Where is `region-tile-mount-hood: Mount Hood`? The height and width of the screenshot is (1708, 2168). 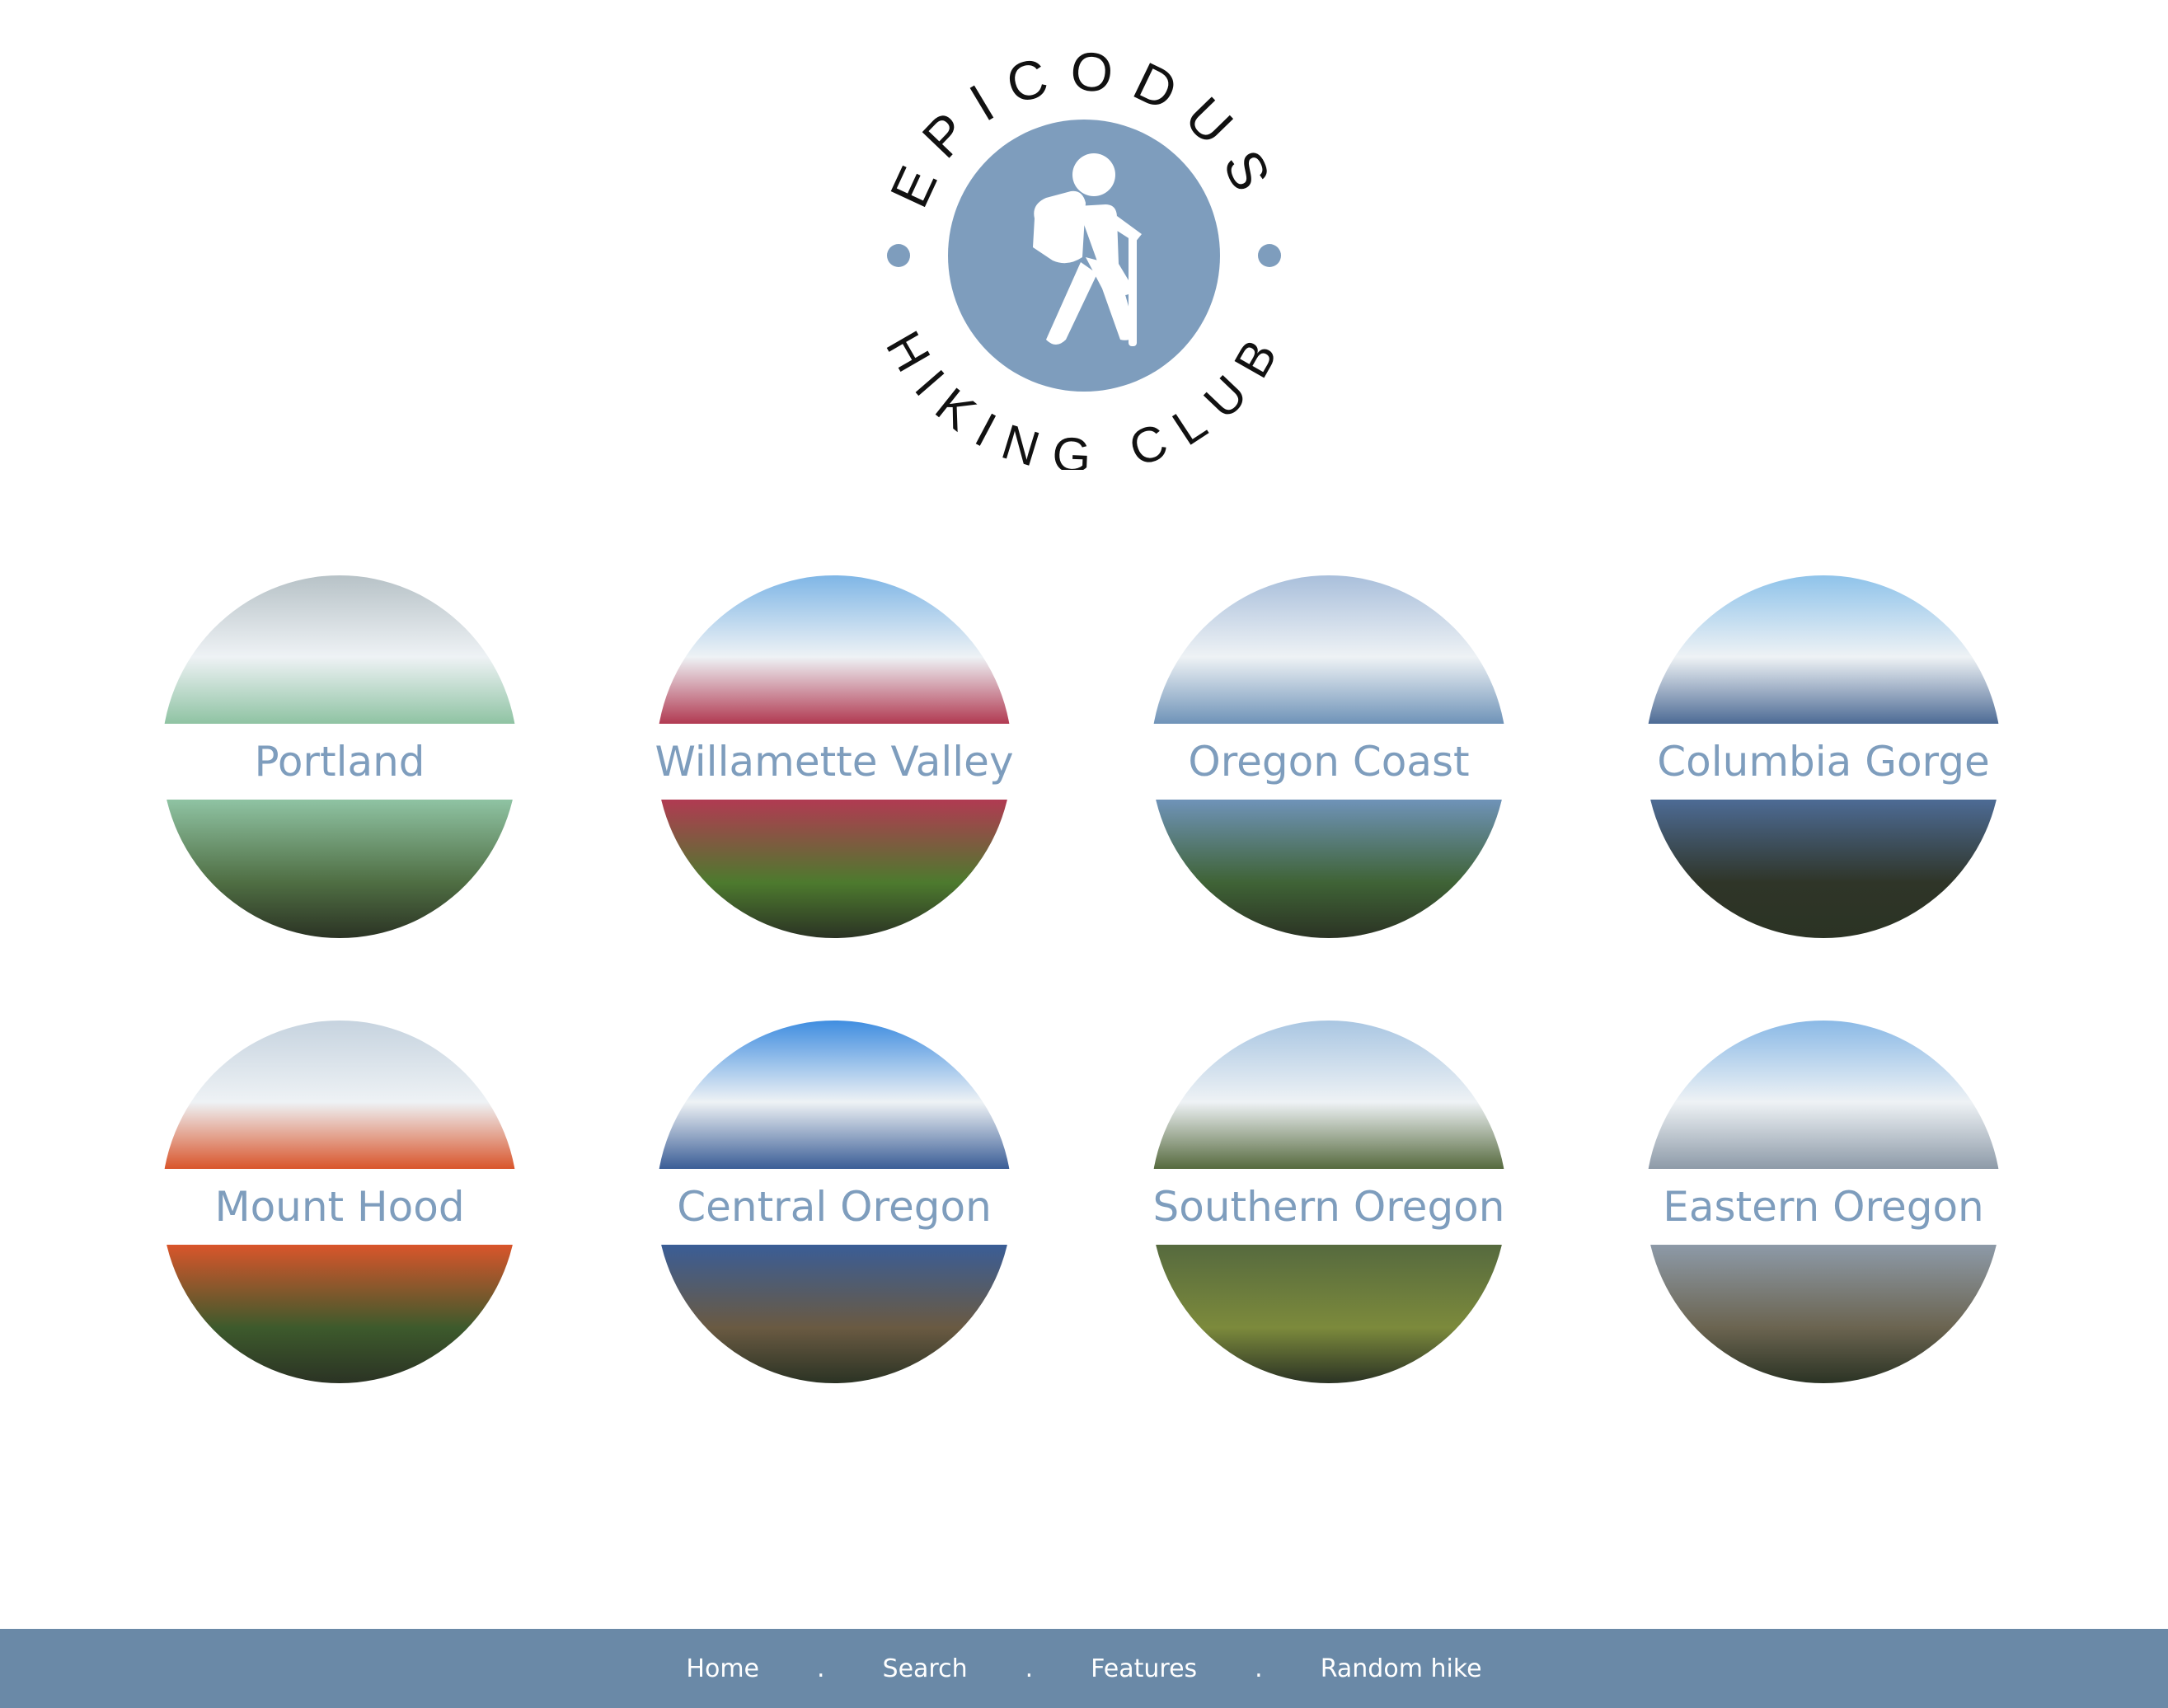 region-tile-mount-hood: Mount Hood is located at coordinates (340, 1202).